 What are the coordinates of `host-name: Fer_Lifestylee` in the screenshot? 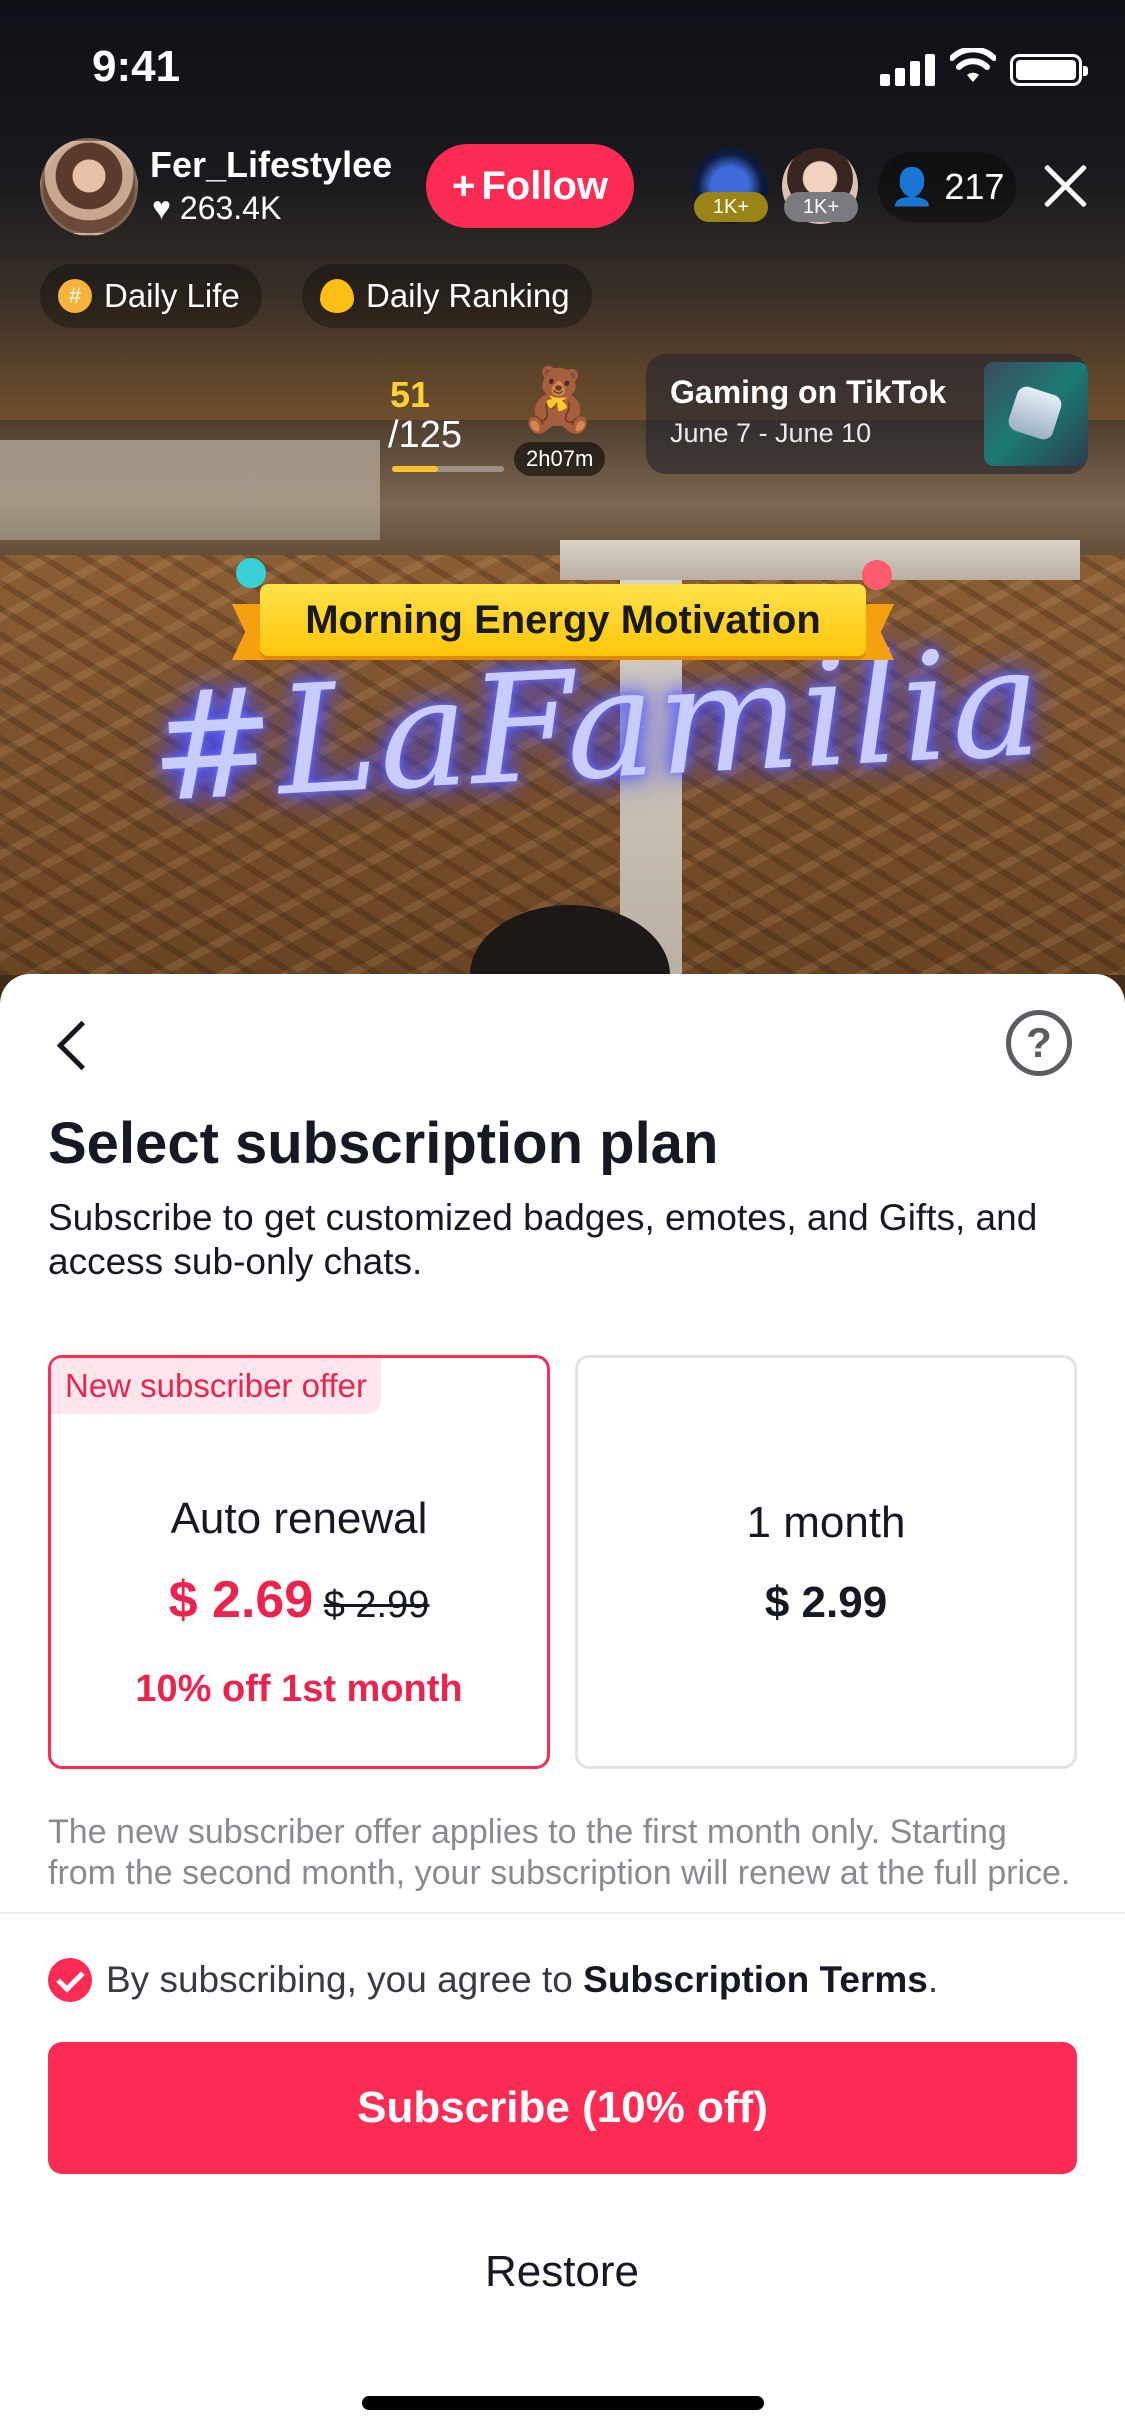 It's located at (271, 164).